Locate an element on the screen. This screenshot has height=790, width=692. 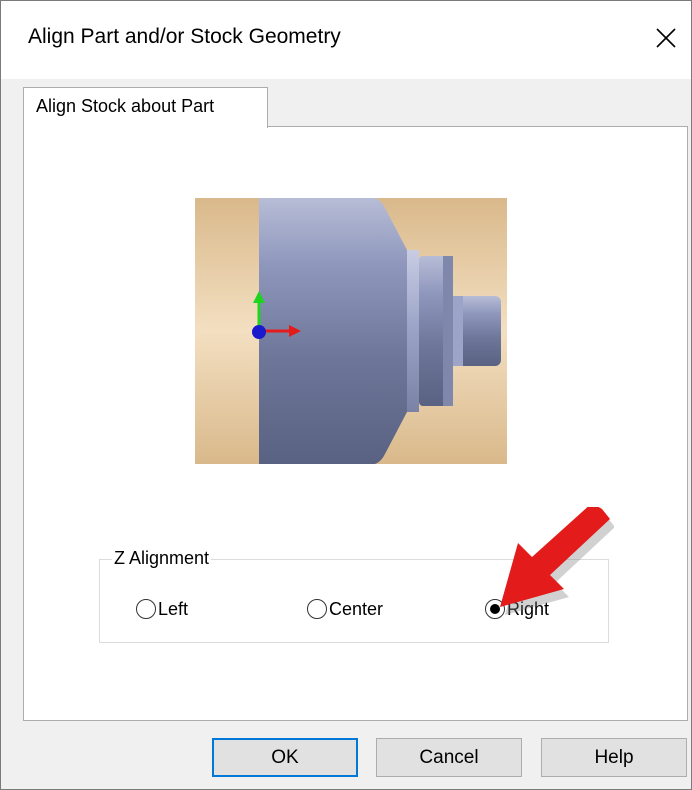
title-bar: Align Part and/or Stock Geometry is located at coordinates (346, 40).